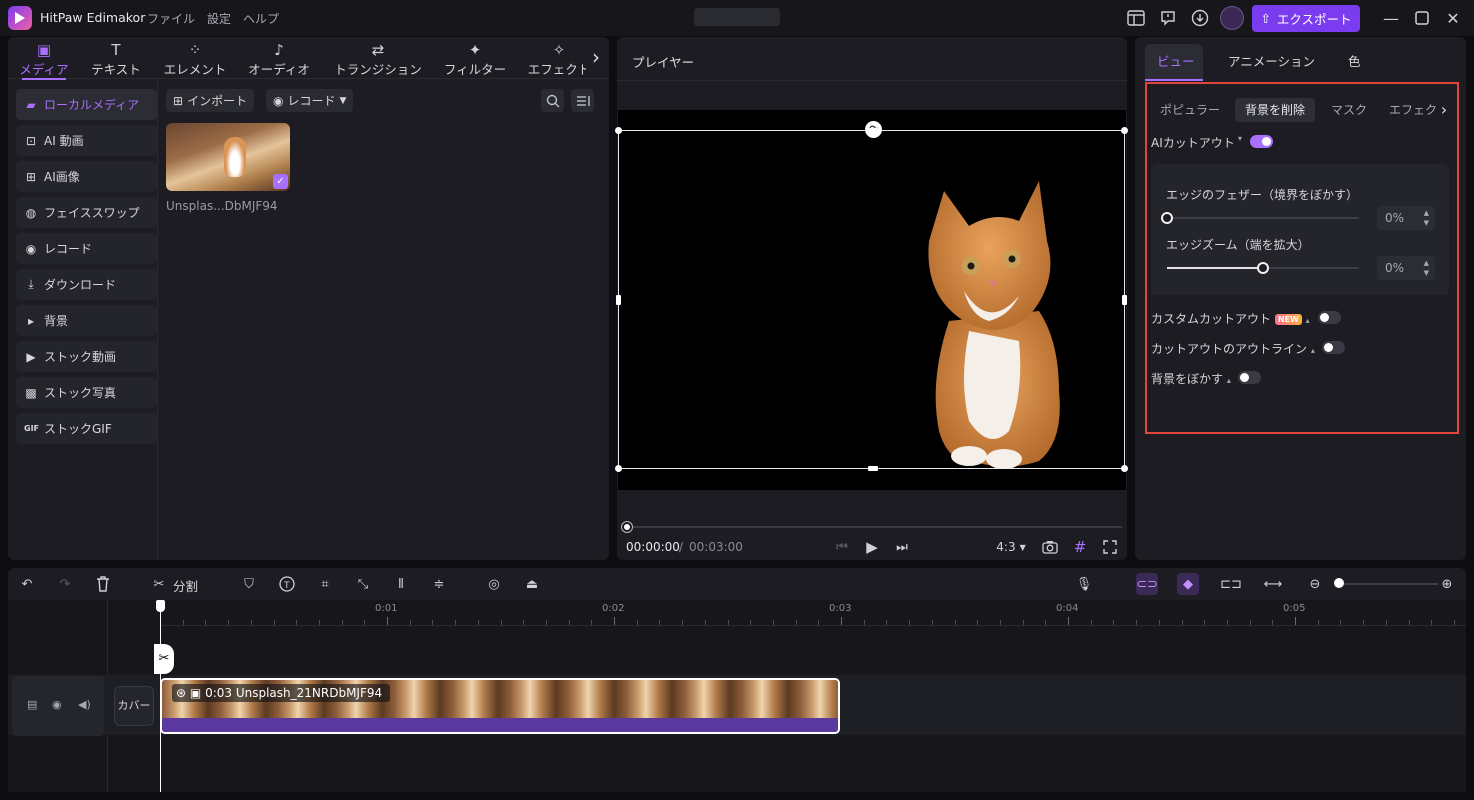  I want to click on resize-handle-left, so click(618, 300).